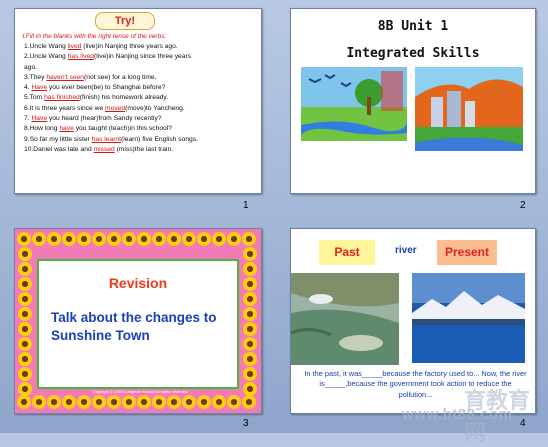 The width and height of the screenshot is (548, 447). I want to click on exercise-text: (finish) his homework already., so click(124, 98).